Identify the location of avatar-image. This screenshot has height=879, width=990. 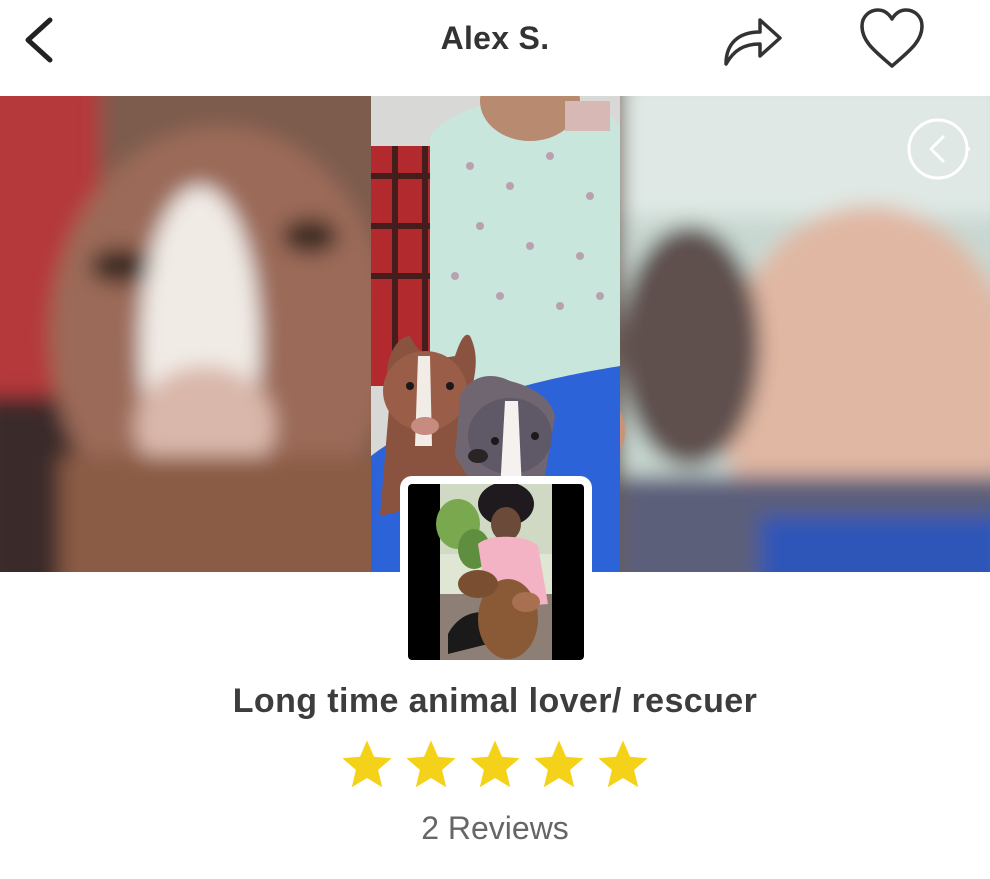
(496, 572).